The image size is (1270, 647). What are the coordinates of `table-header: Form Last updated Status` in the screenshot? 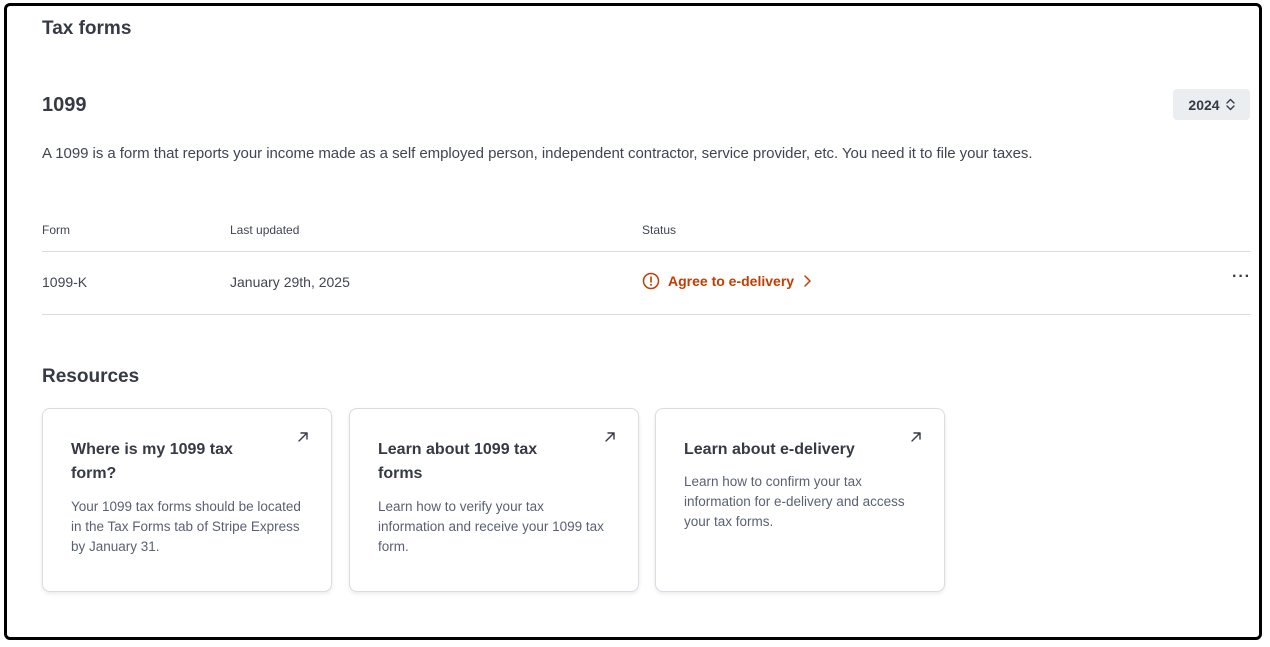 It's located at (646, 235).